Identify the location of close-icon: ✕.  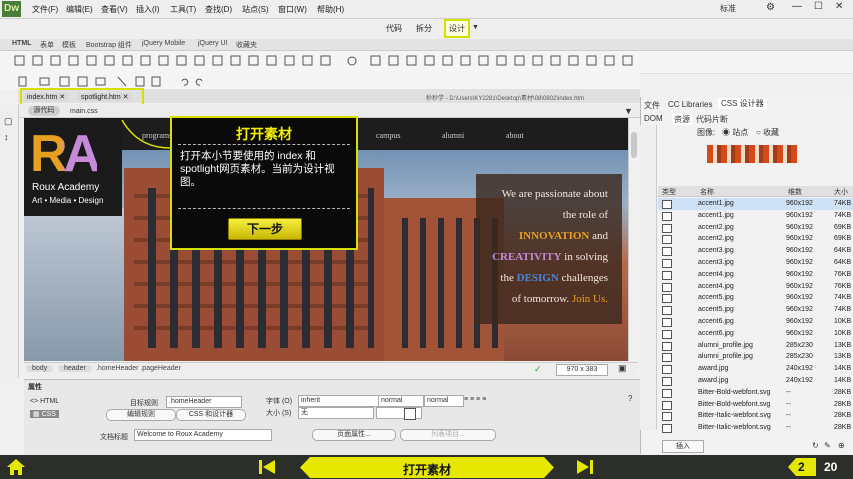
(839, 6).